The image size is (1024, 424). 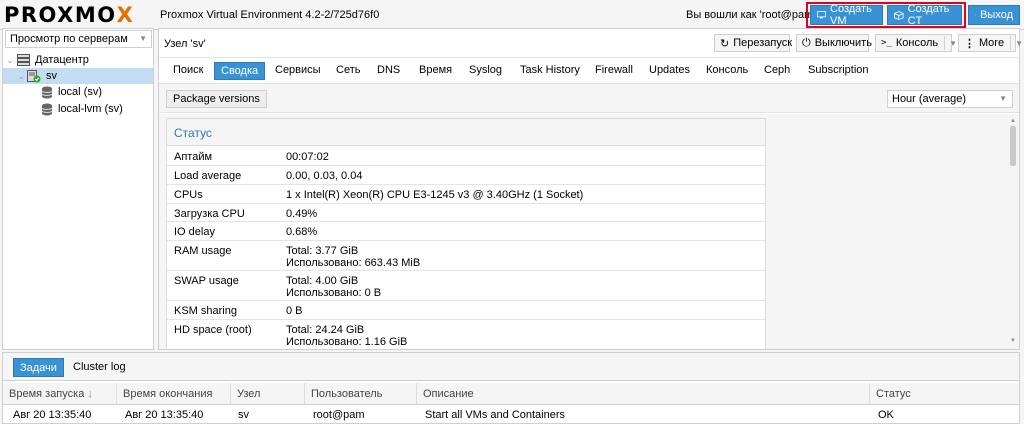 I want to click on status-row-cpu-usage: Загрузка CPU 0.49%, so click(x=466, y=213).